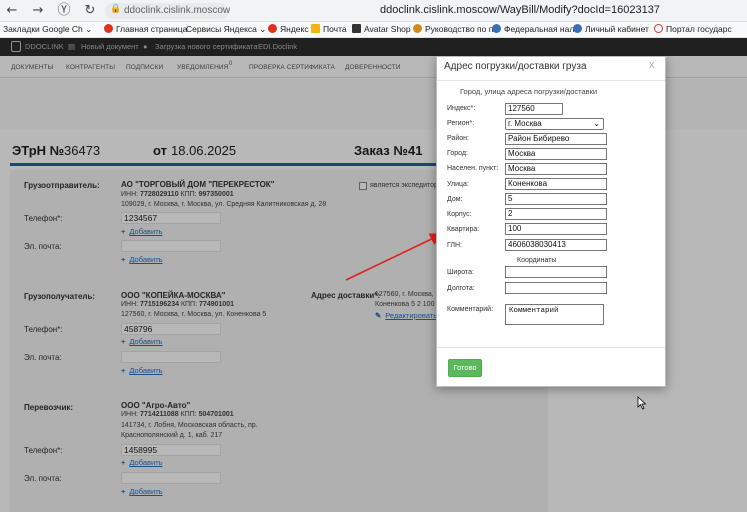 The height and width of the screenshot is (512, 747). What do you see at coordinates (596, 123) in the screenshot?
I see `chevron-down-icon: ⌄` at bounding box center [596, 123].